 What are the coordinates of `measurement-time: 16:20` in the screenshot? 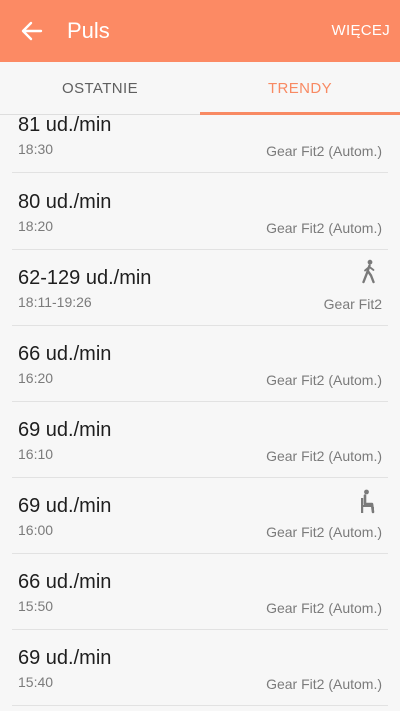 It's located at (36, 378).